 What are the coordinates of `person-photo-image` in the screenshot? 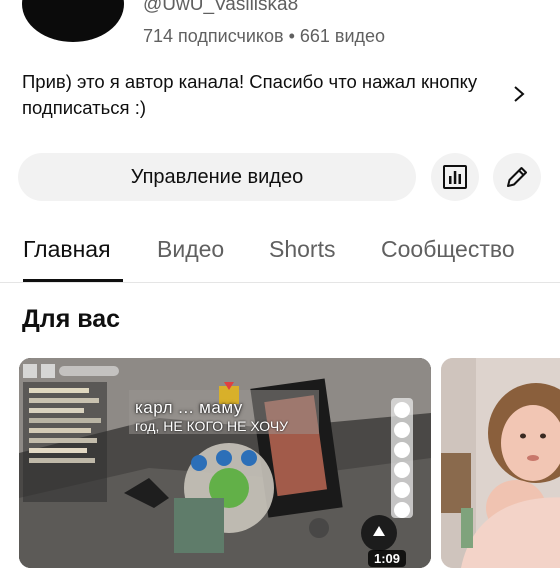 It's located at (500, 463).